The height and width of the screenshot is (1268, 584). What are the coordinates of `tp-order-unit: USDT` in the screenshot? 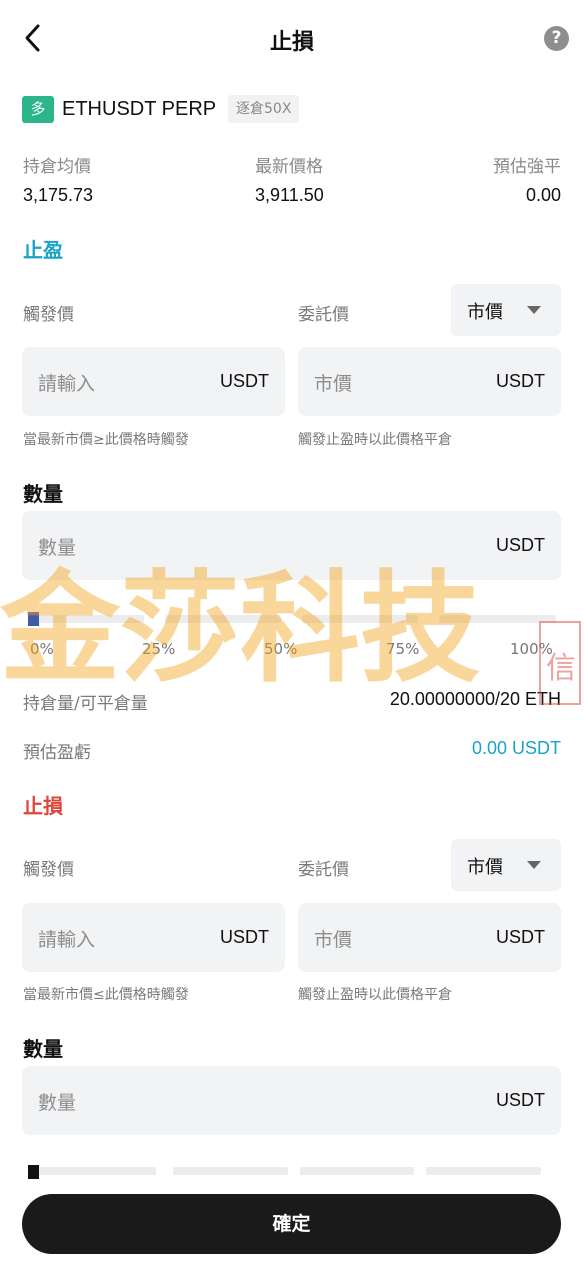 It's located at (520, 381).